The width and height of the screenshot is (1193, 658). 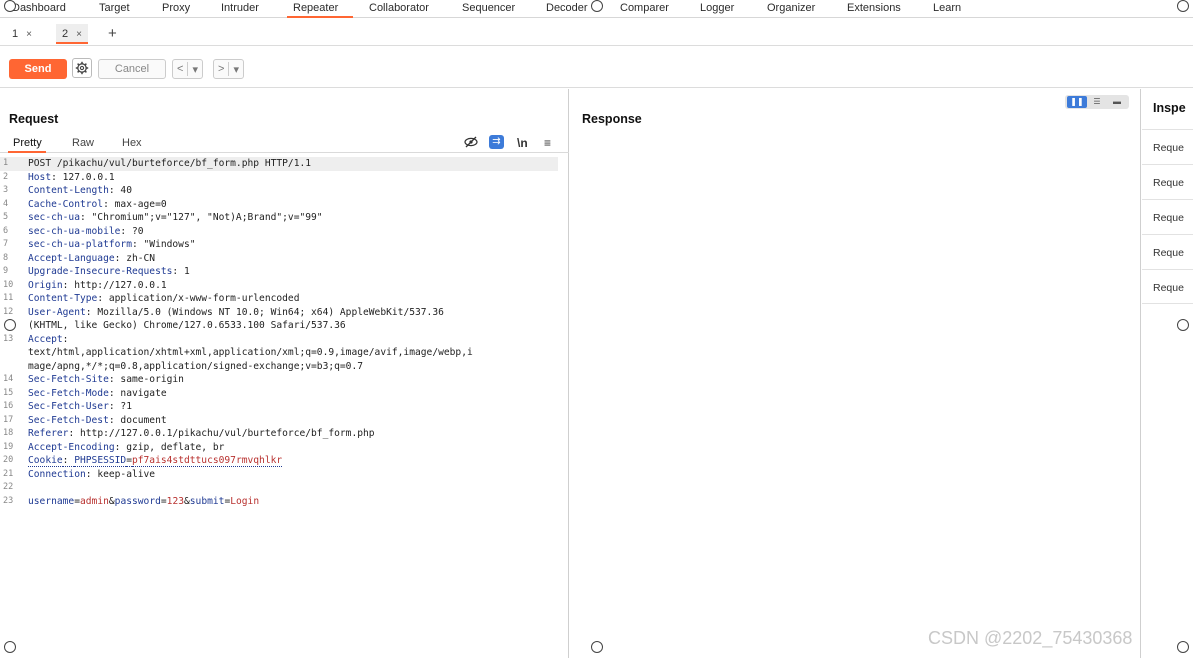 I want to click on code-token: : 1, so click(x=181, y=271).